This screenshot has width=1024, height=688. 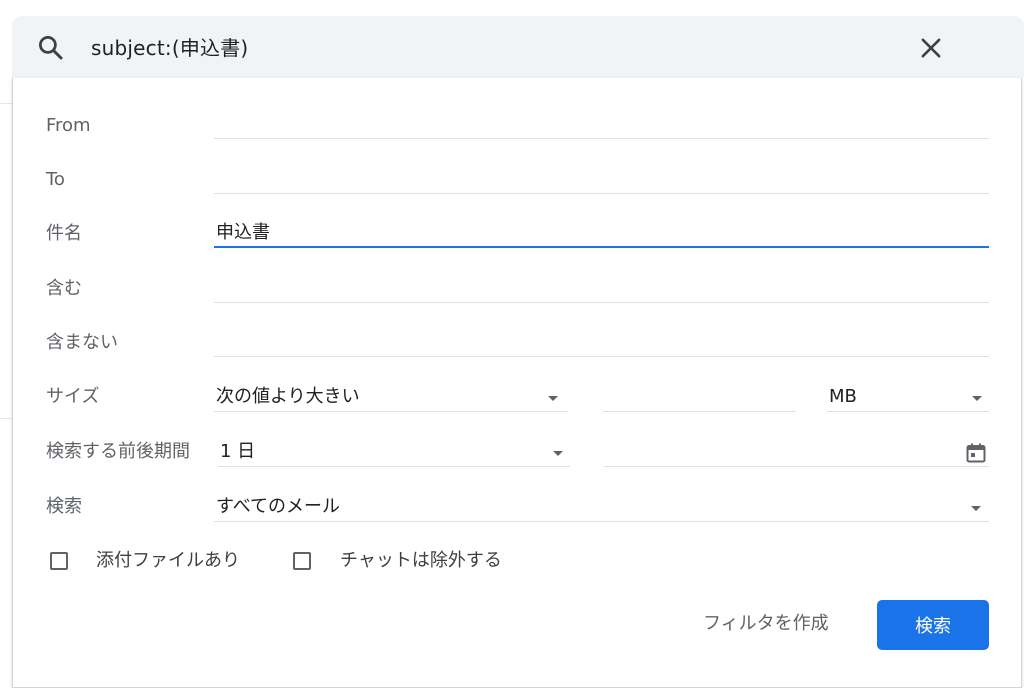 What do you see at coordinates (118, 451) in the screenshot?
I see `date-within-label: 検索する前後期間` at bounding box center [118, 451].